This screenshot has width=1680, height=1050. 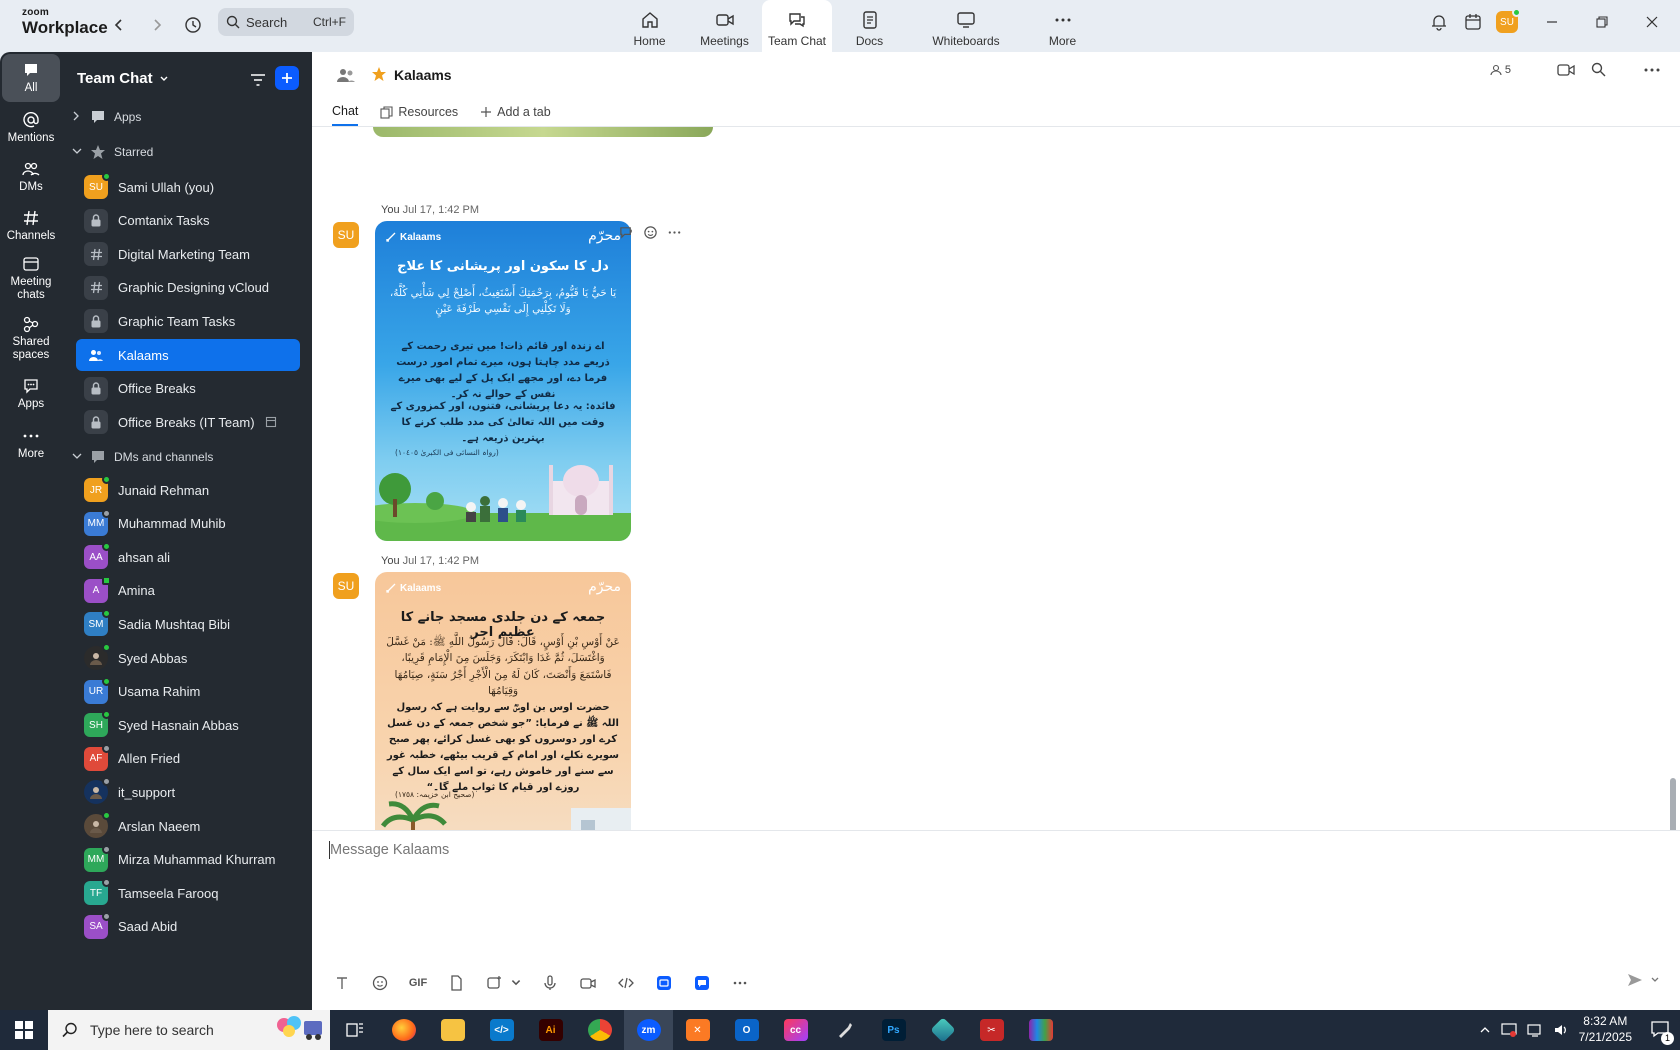 I want to click on section-dms: DMs and channels, so click(x=142, y=457).